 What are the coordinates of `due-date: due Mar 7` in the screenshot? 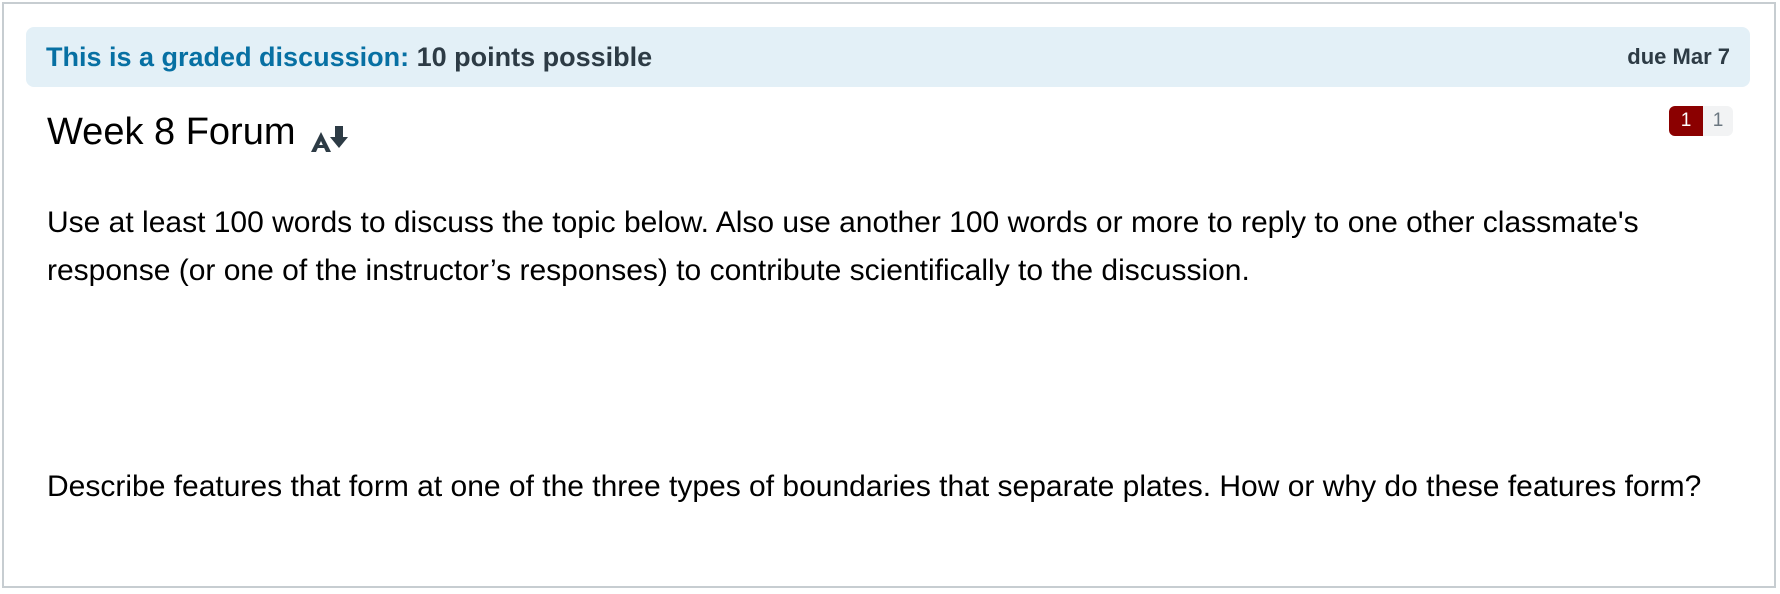 It's located at (1678, 56).